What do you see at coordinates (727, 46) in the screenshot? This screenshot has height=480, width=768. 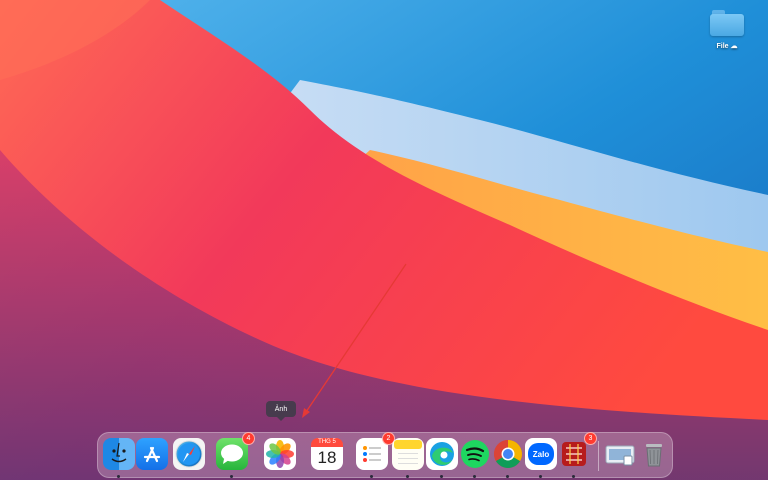 I see `desktop-folder-label: File ☁` at bounding box center [727, 46].